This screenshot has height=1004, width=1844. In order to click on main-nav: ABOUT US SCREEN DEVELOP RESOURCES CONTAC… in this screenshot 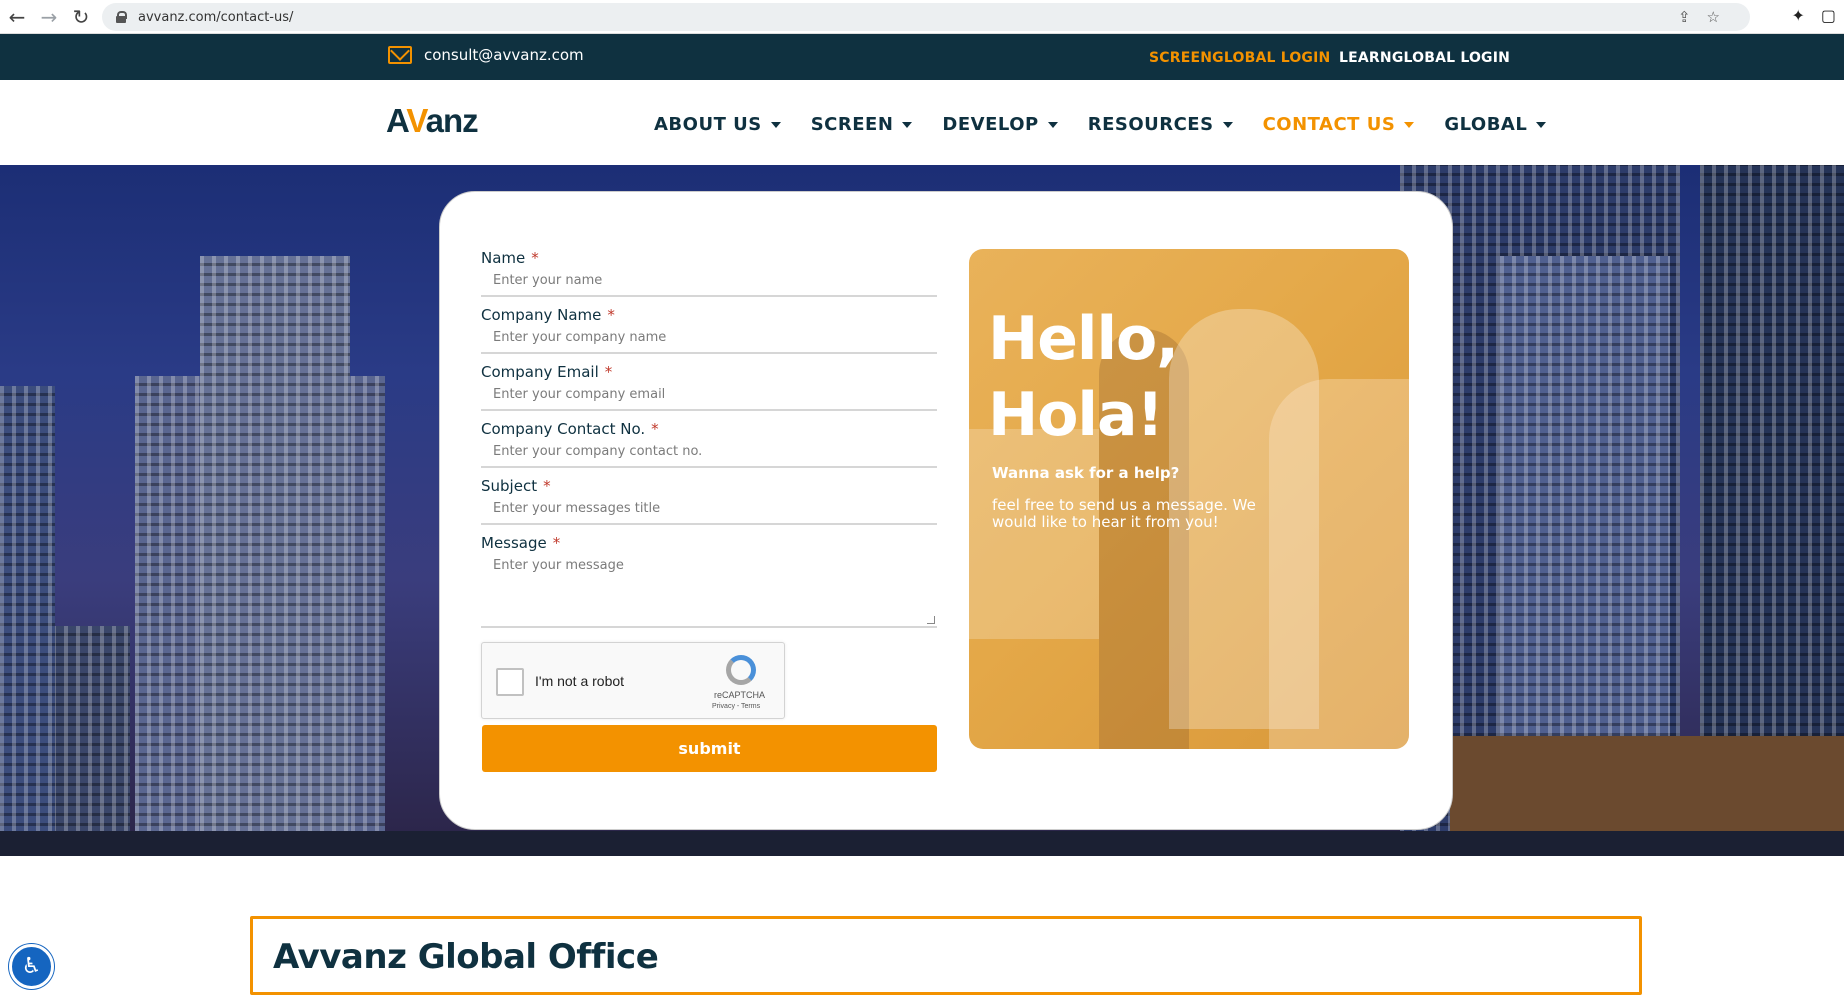, I will do `click(1100, 124)`.